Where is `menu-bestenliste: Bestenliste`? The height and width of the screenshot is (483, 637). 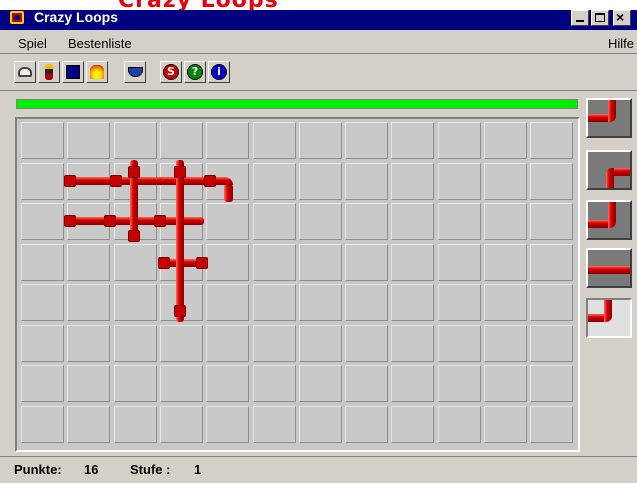 menu-bestenliste: Bestenliste is located at coordinates (100, 43).